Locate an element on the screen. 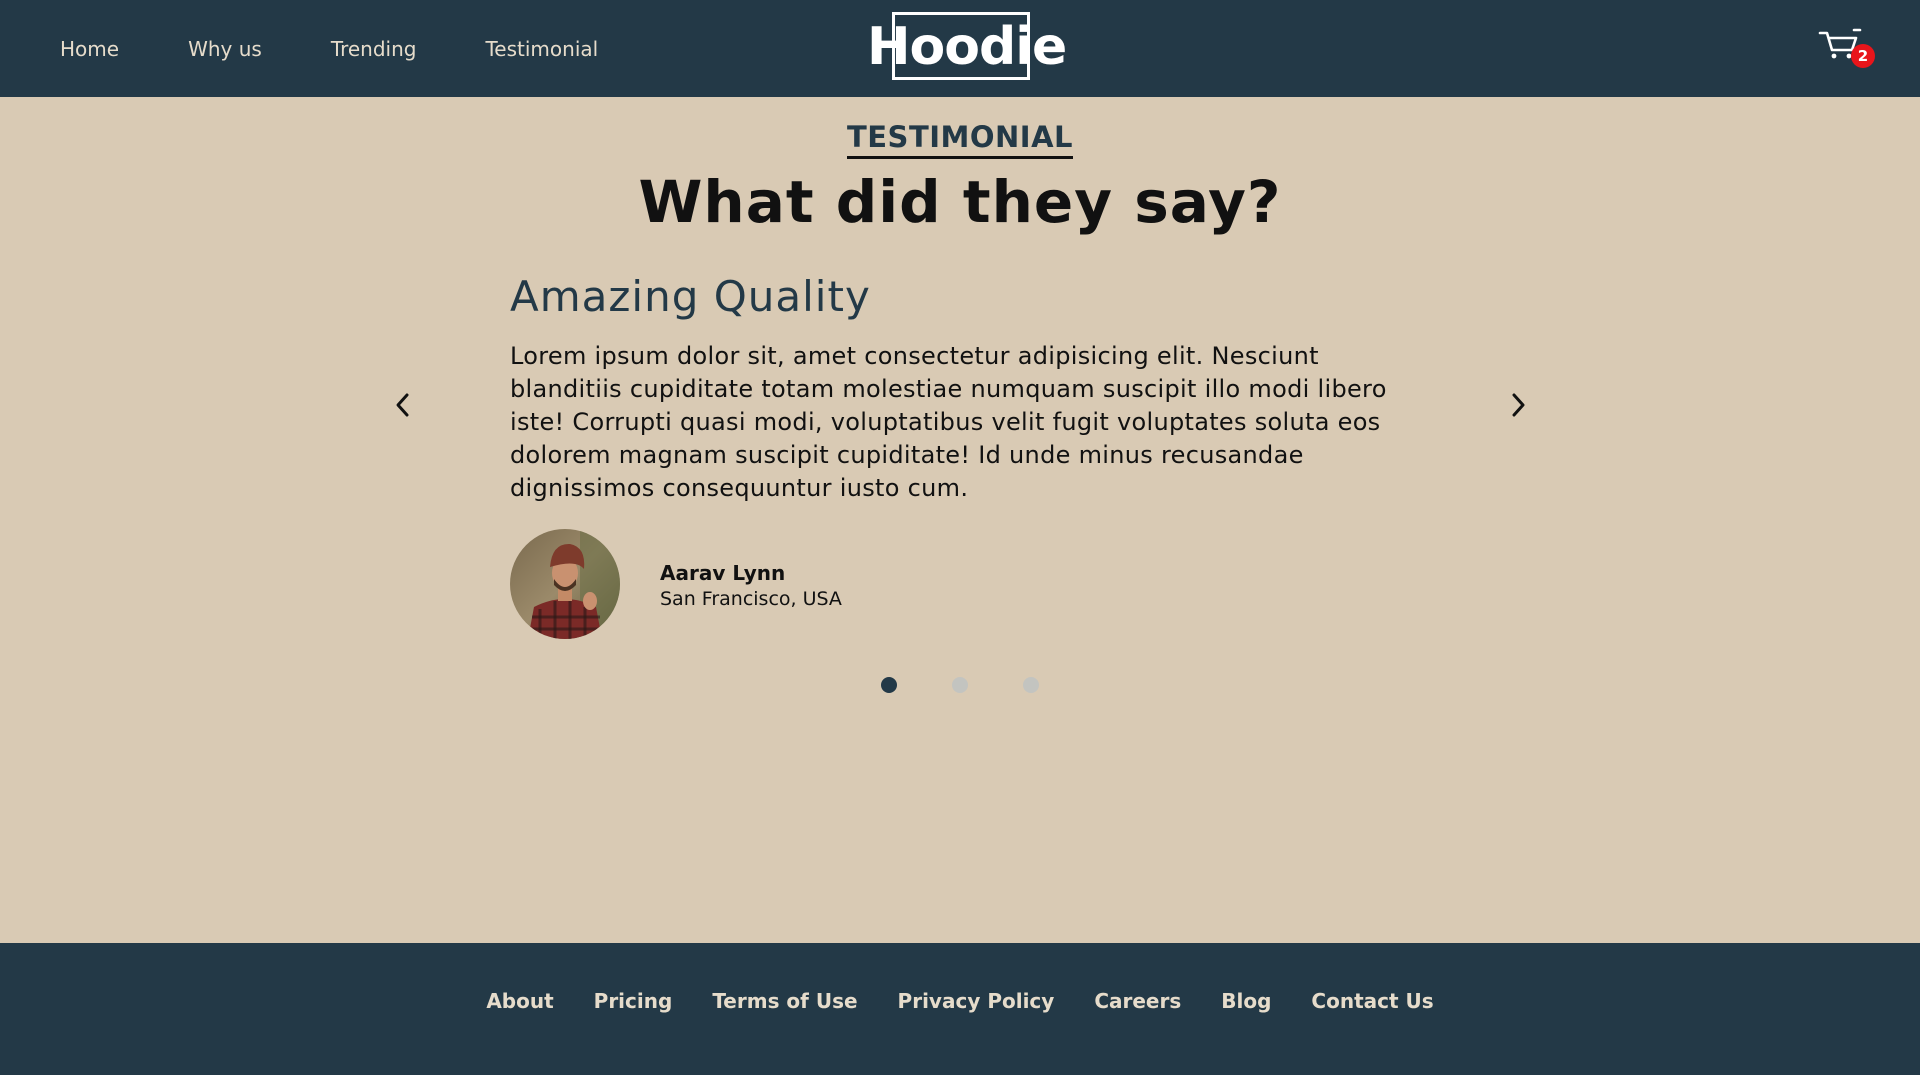 The image size is (1920, 1075). hoodie-logo: Hoodie is located at coordinates (967, 48).